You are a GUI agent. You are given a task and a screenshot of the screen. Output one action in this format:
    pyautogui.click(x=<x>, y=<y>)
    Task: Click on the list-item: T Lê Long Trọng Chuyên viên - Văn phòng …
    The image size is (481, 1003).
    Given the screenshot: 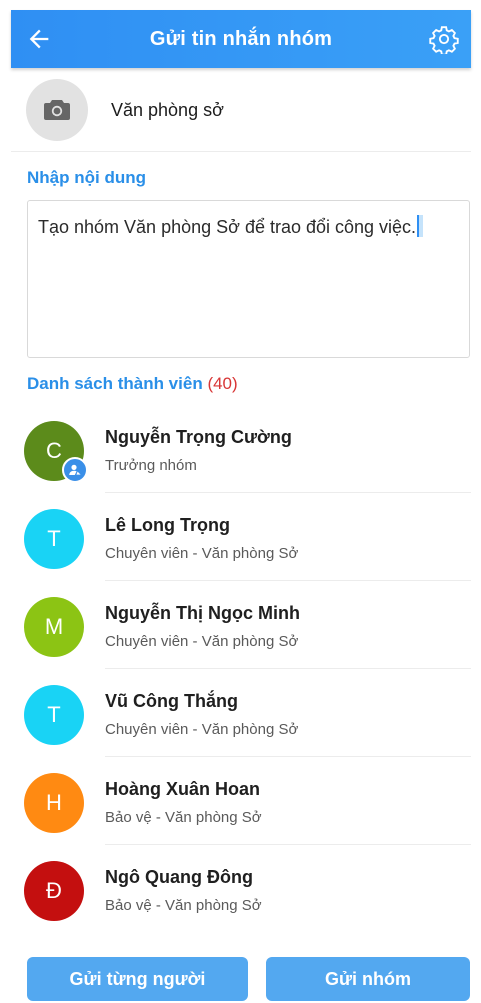 What is the action you would take?
    pyautogui.click(x=247, y=537)
    